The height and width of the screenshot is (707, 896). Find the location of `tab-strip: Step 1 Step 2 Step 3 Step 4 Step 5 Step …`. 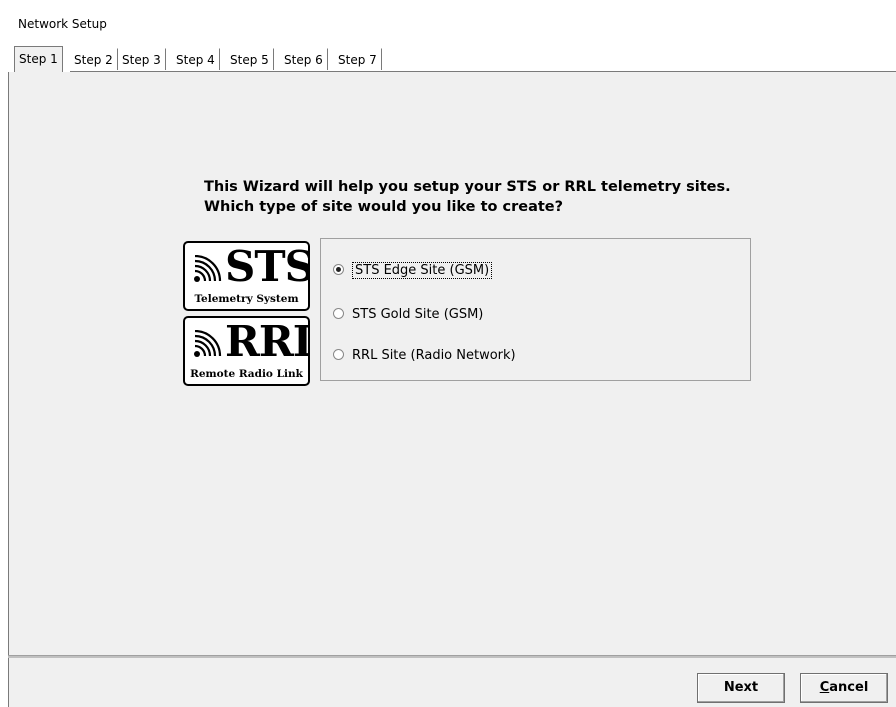

tab-strip: Step 1 Step 2 Step 3 Step 4 Step 5 Step … is located at coordinates (448, 57).